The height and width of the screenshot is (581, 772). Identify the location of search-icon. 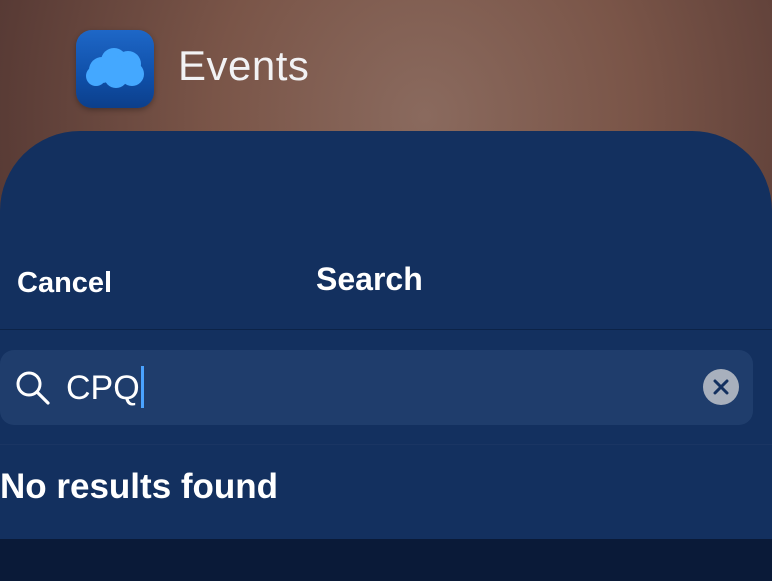
(33, 388).